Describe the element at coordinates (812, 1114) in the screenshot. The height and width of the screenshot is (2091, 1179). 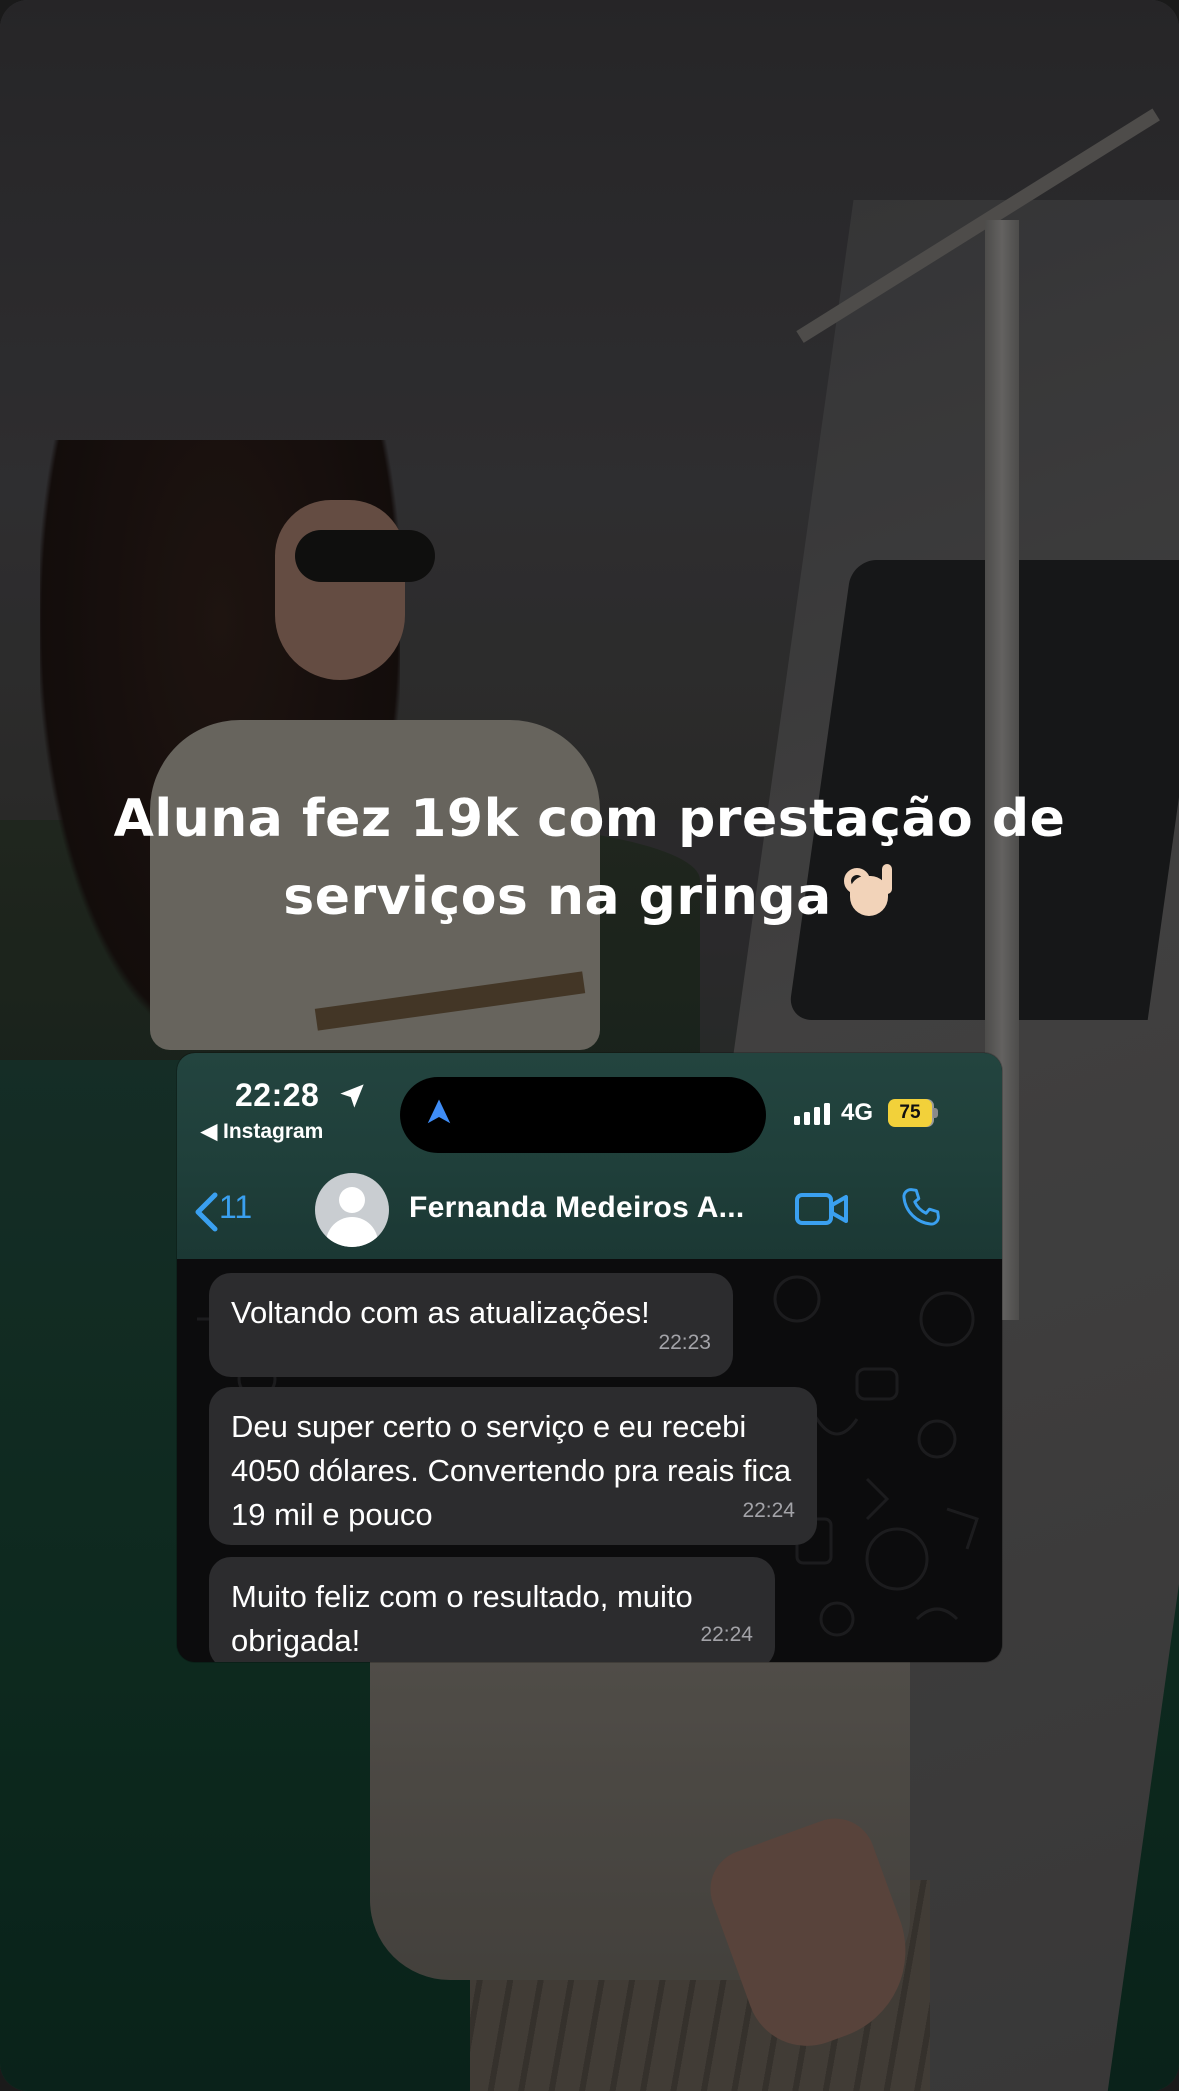
I see `signal-icon` at that location.